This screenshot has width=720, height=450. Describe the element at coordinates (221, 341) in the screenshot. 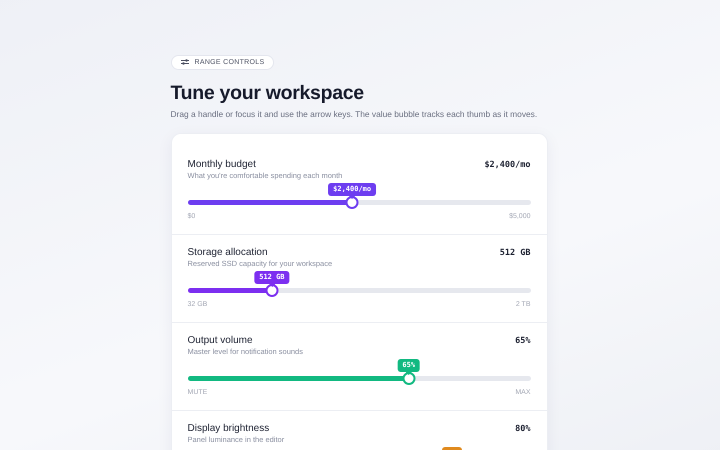

I see `slider-label: Output volume` at that location.